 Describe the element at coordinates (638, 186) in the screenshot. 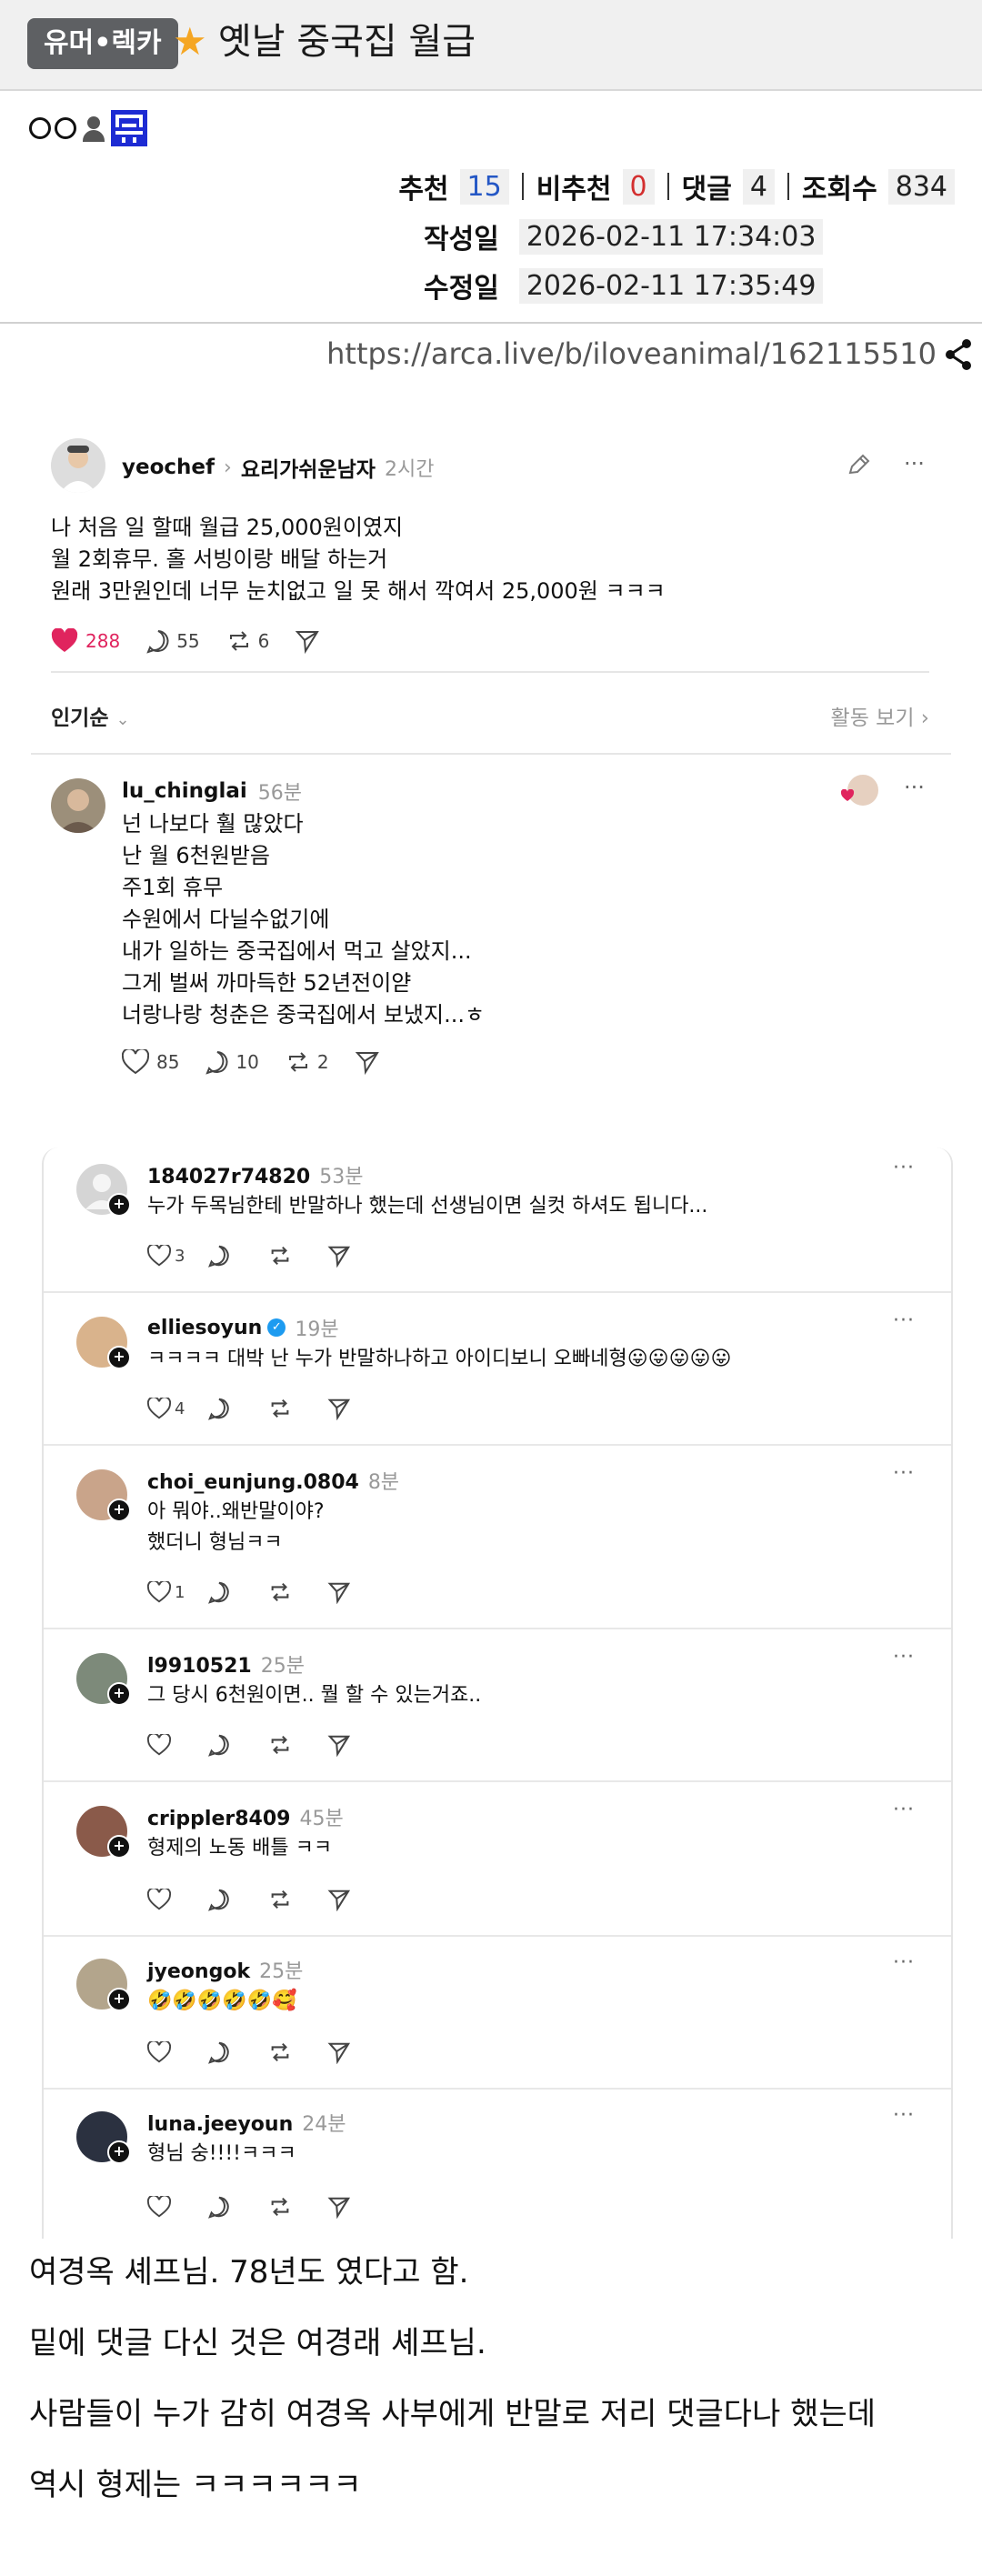

I see `unrecommend-count: 0` at that location.